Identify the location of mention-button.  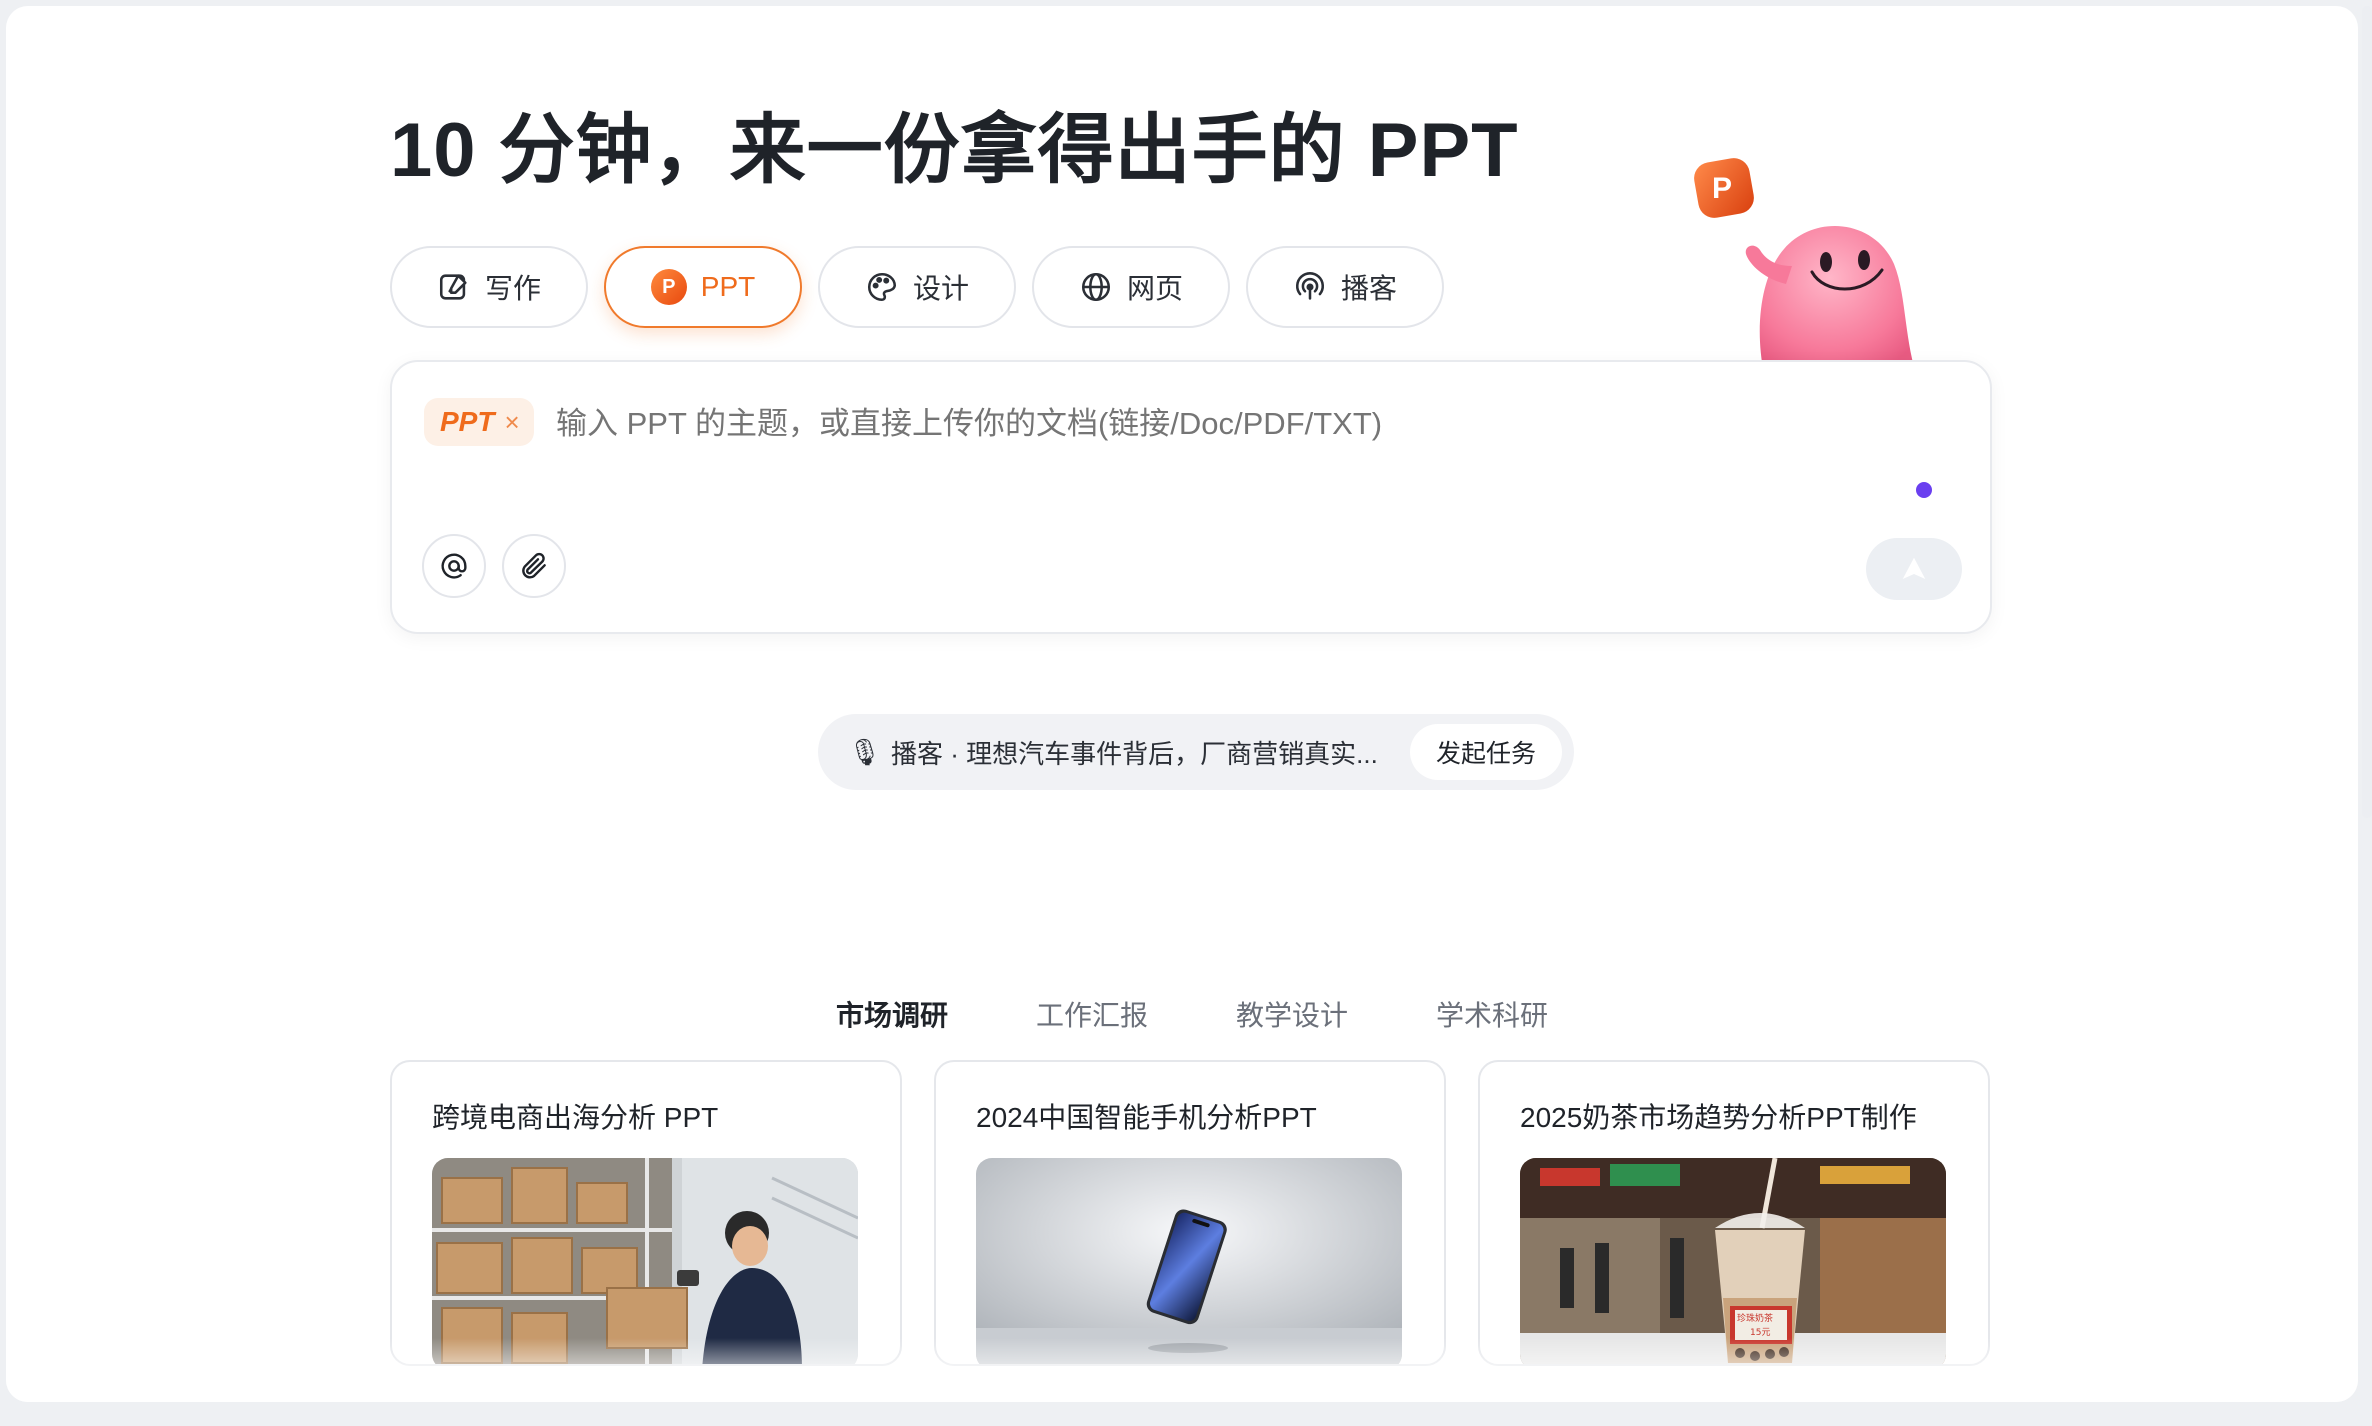
(454, 566).